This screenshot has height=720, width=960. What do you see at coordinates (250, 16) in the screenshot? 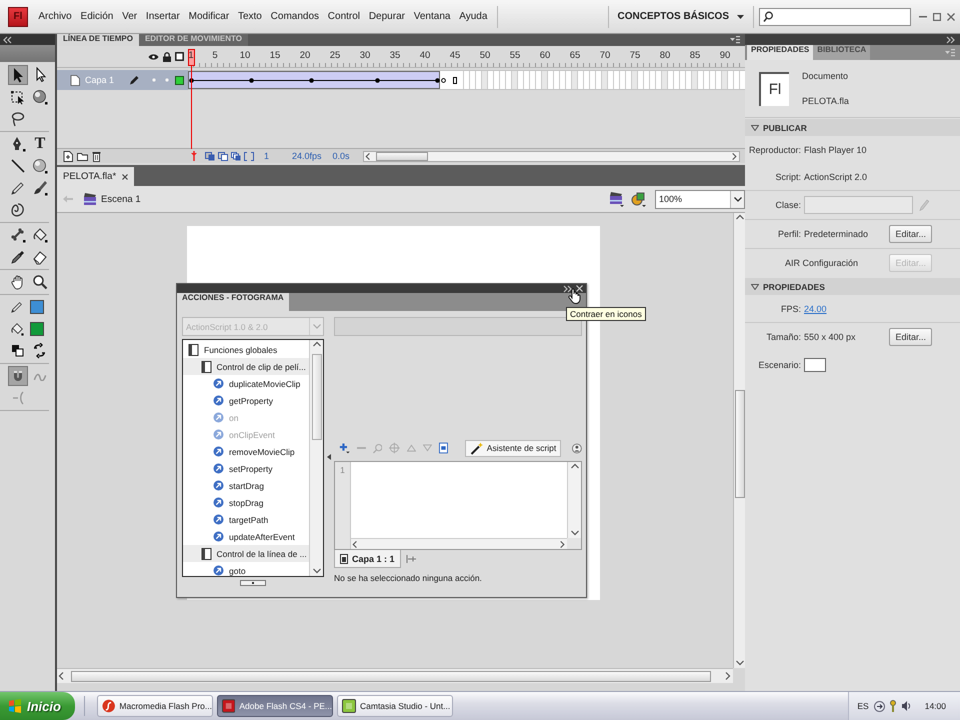
I see `menu-item: Texto` at bounding box center [250, 16].